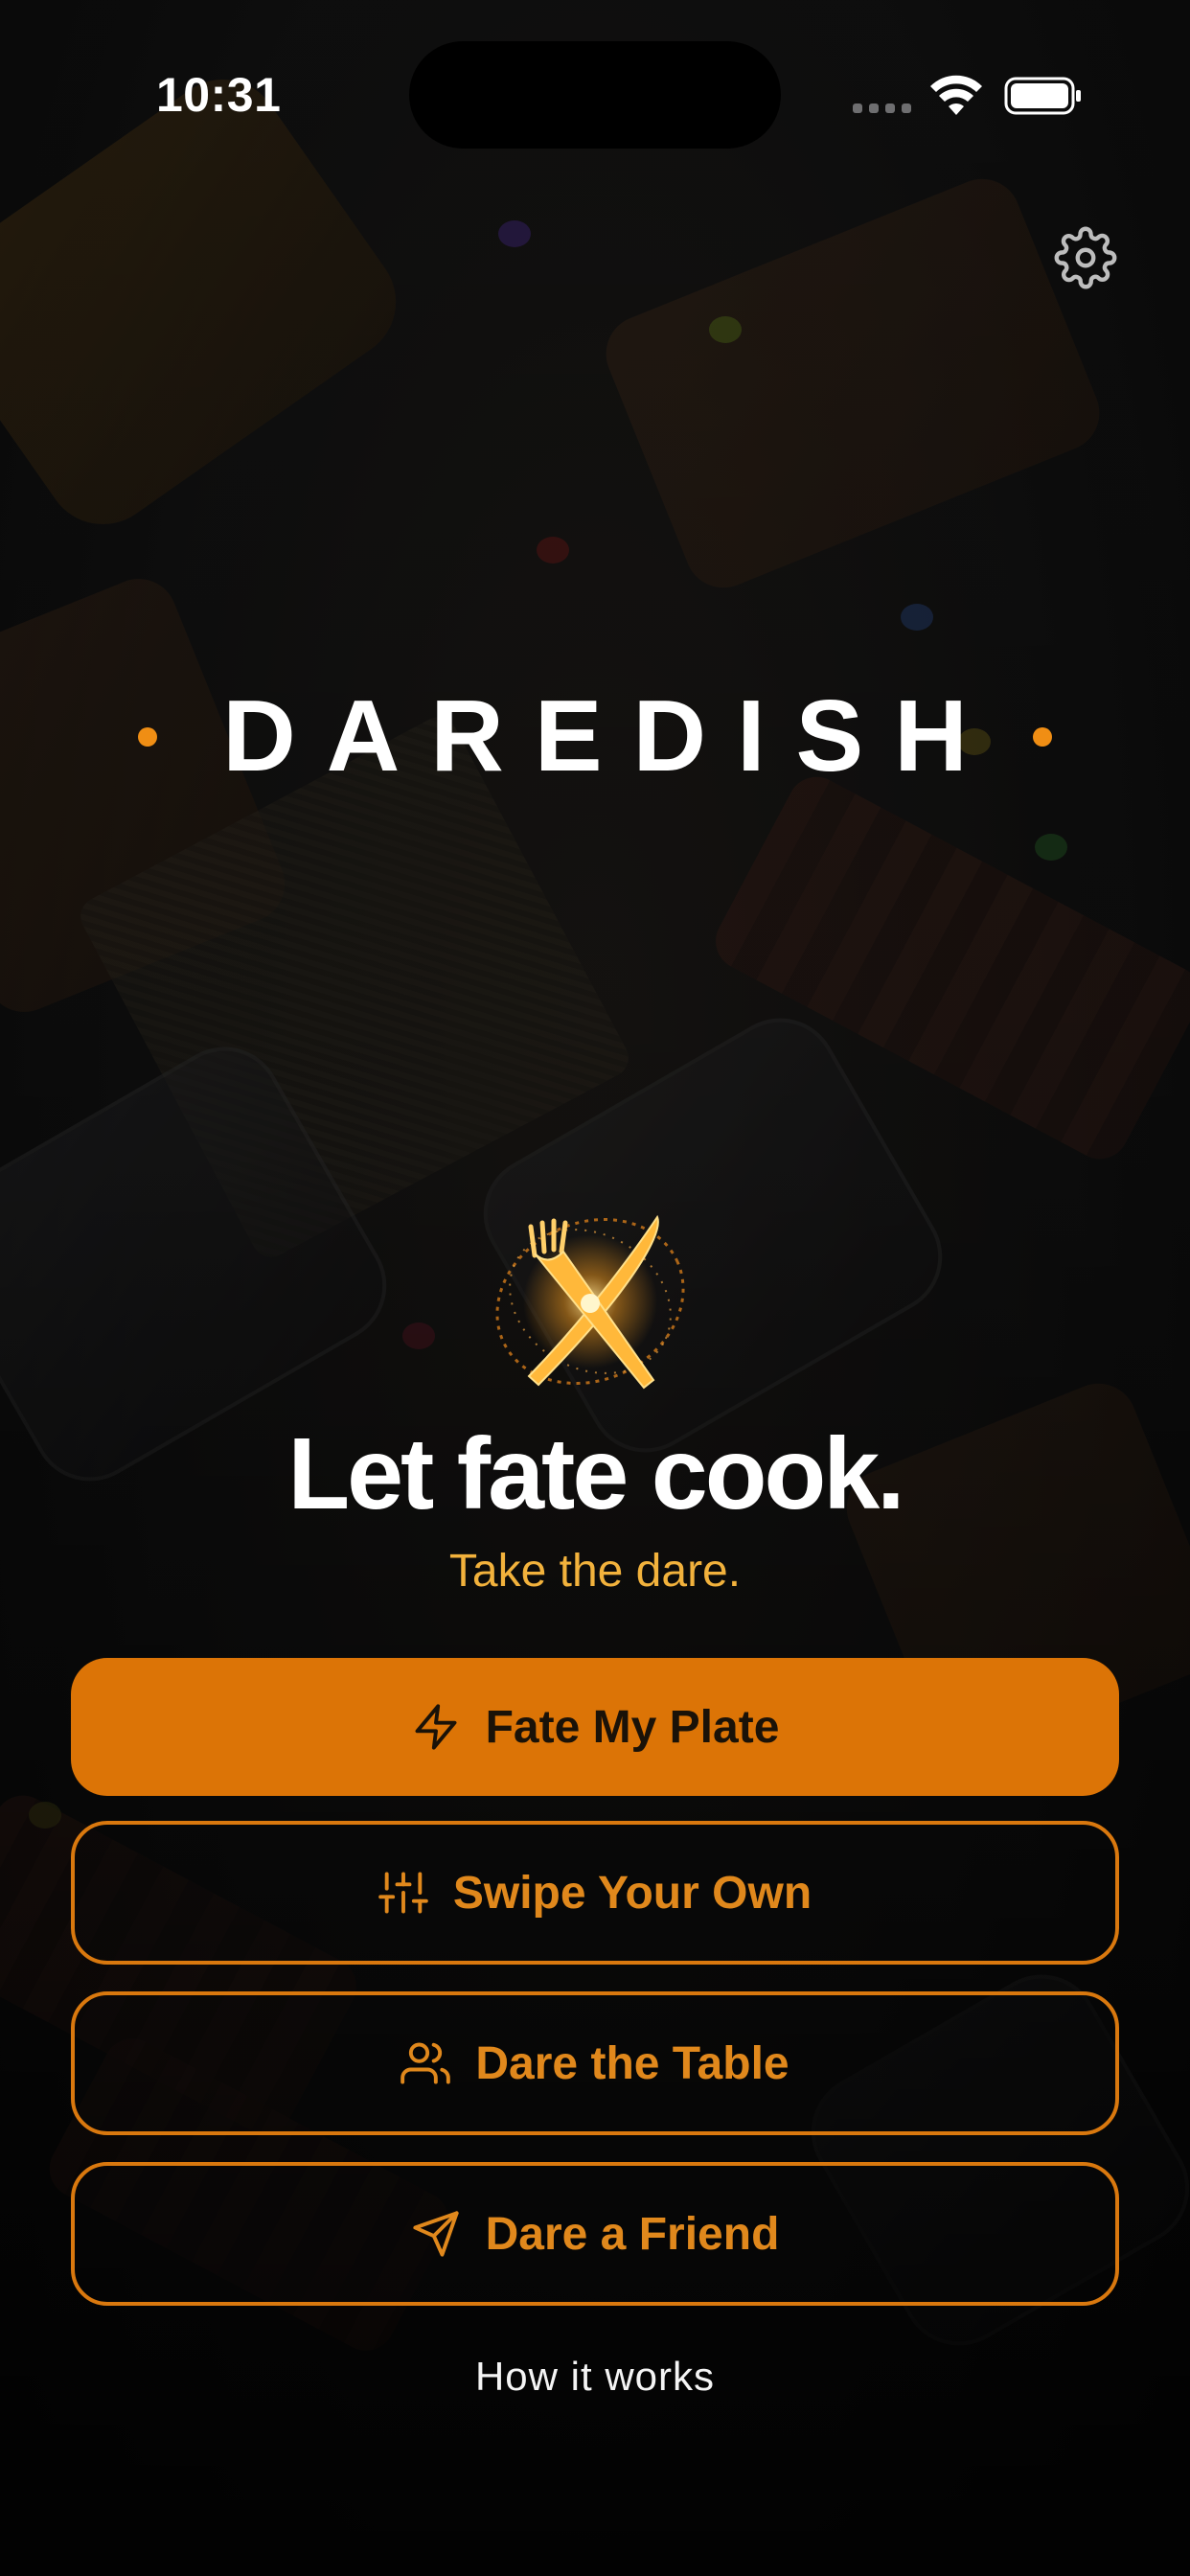 The height and width of the screenshot is (2576, 1190). What do you see at coordinates (595, 1473) in the screenshot?
I see `headline: Let fate cook.` at bounding box center [595, 1473].